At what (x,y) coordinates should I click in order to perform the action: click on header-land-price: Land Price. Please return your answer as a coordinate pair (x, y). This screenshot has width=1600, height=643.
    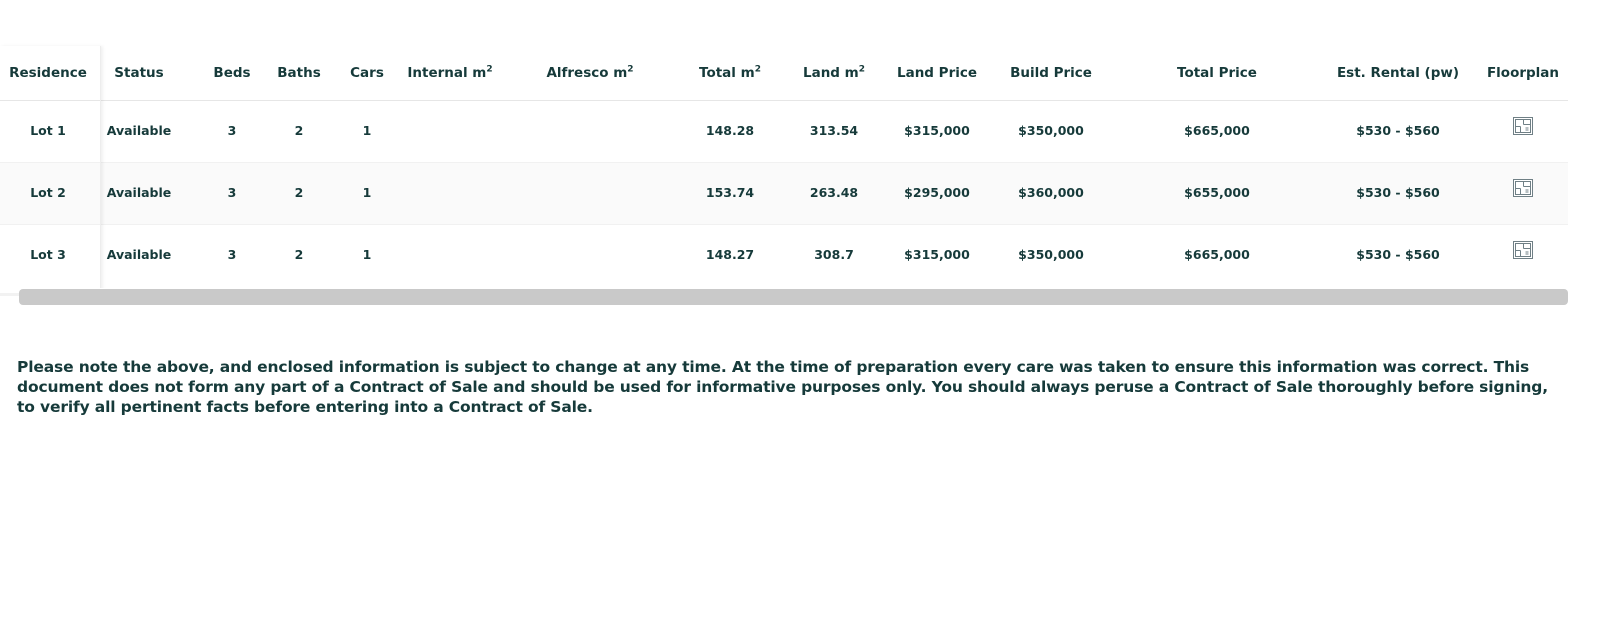
    Looking at the image, I should click on (937, 73).